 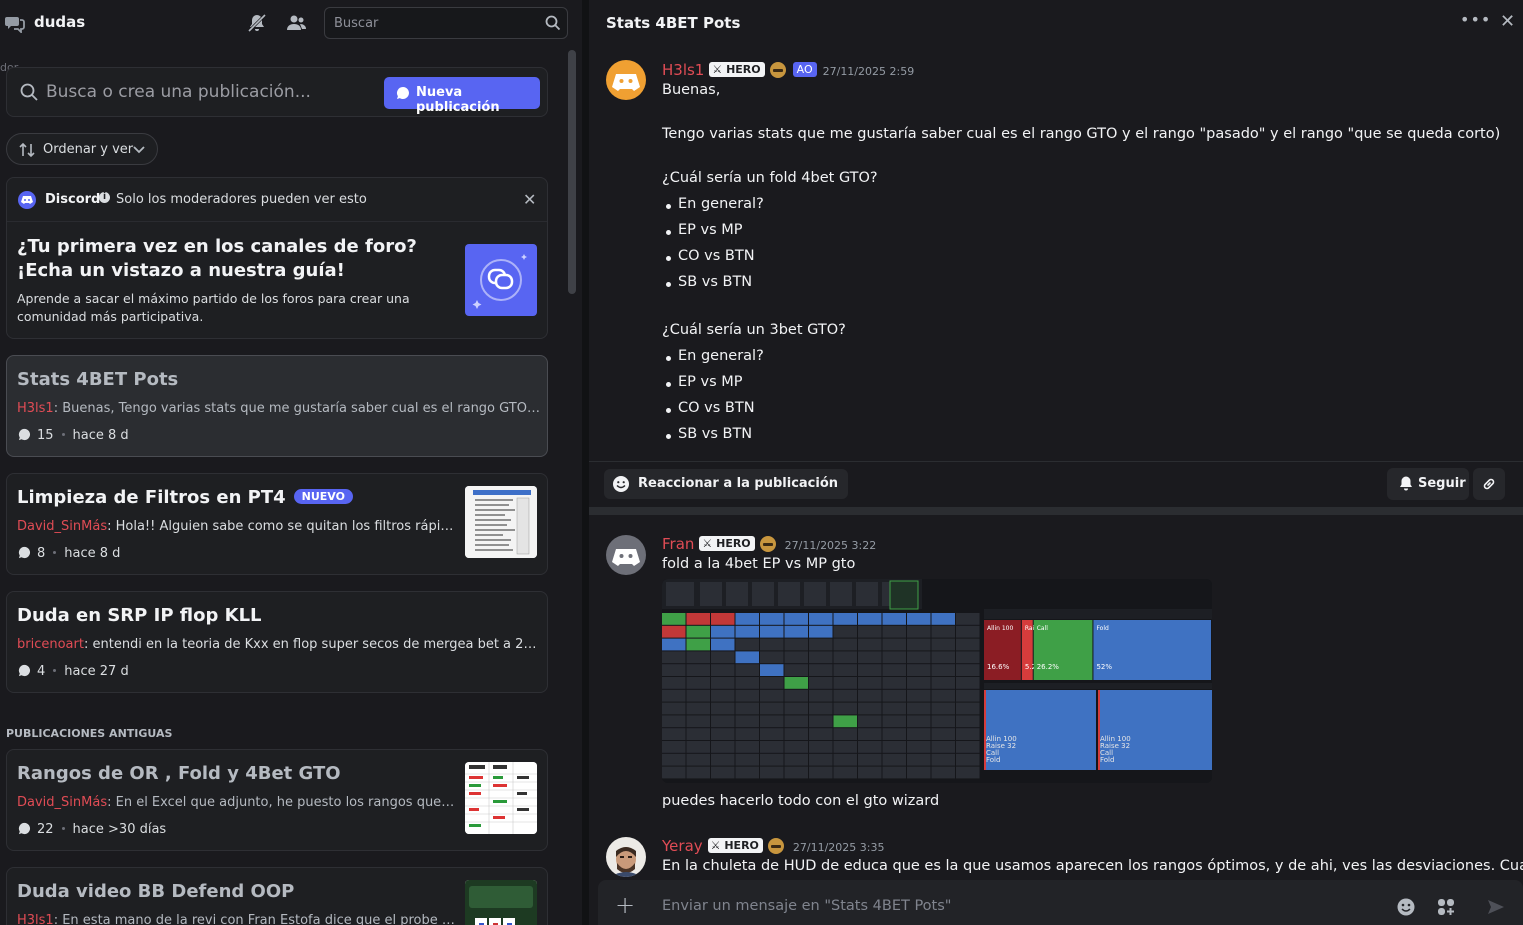 What do you see at coordinates (29, 92) in the screenshot?
I see `search-icon` at bounding box center [29, 92].